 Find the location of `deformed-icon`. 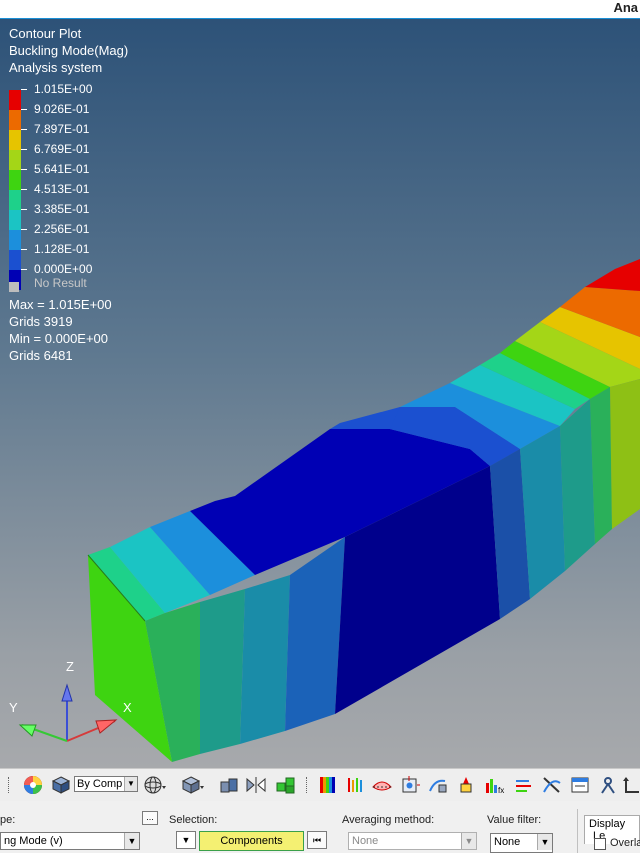

deformed-icon is located at coordinates (382, 785).